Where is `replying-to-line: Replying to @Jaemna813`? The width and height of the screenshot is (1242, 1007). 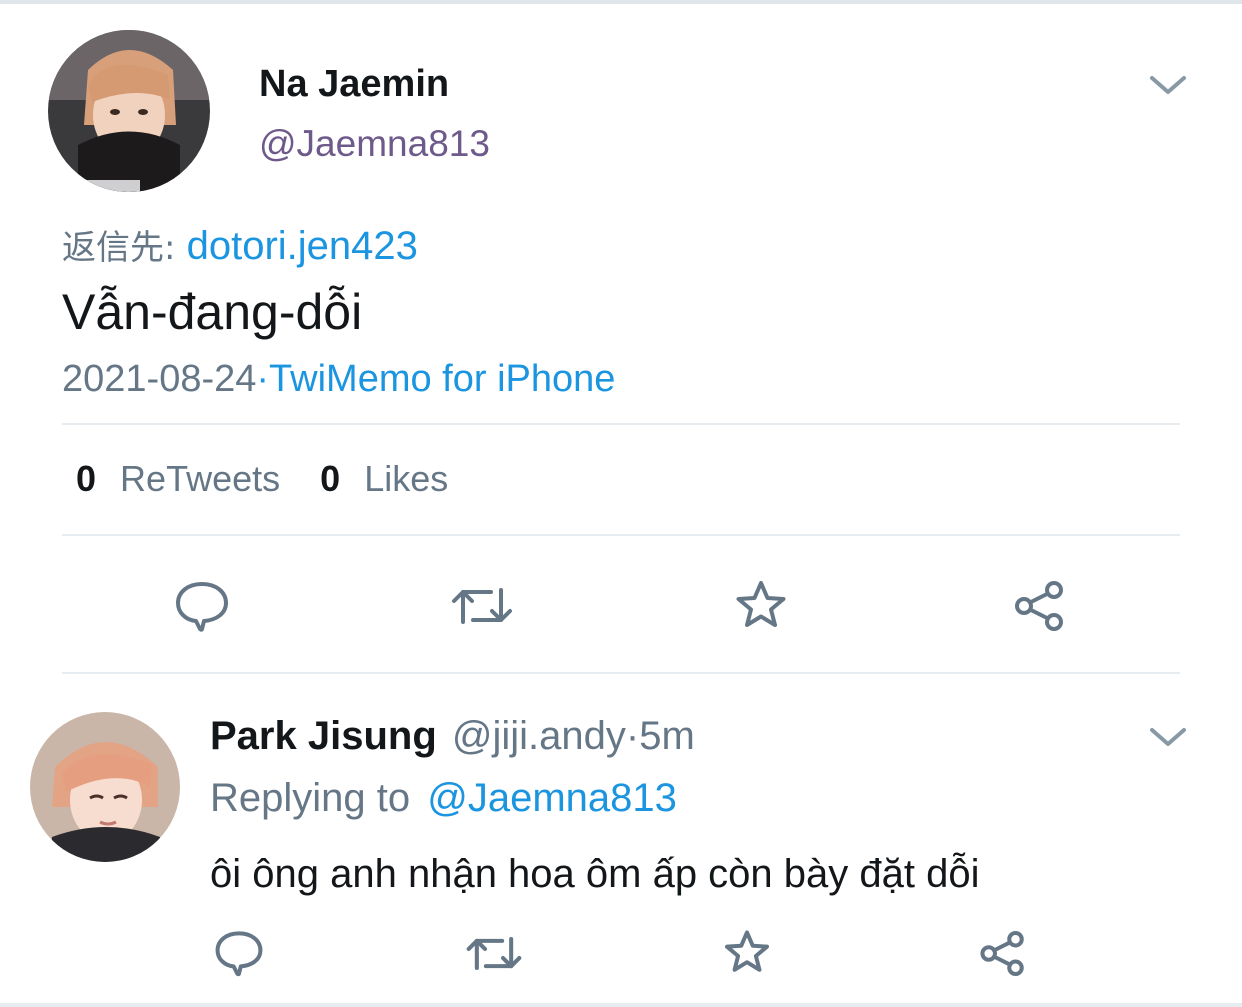
replying-to-line: Replying to @Jaemna813 is located at coordinates (443, 798).